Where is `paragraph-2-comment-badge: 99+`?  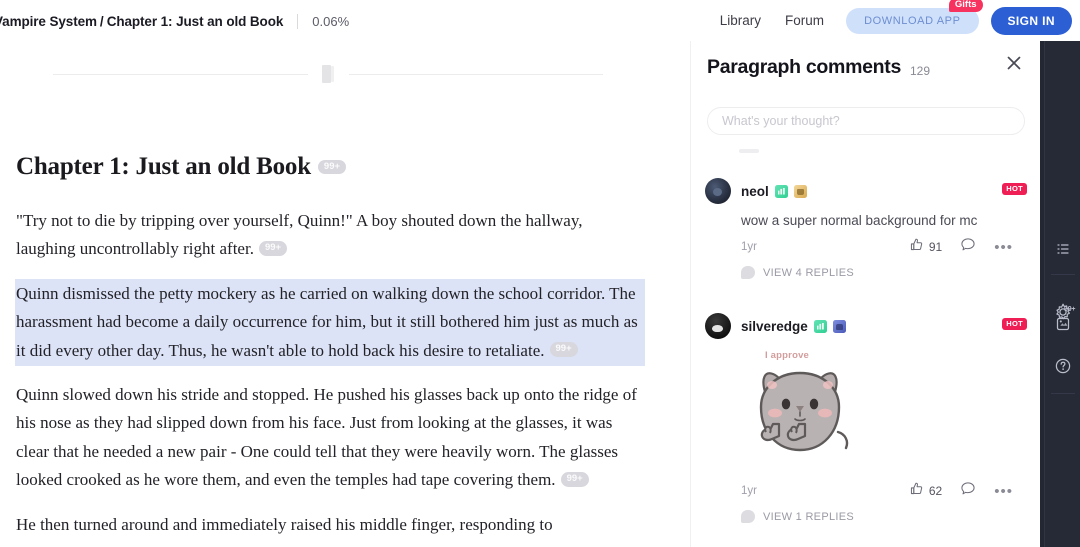 paragraph-2-comment-badge: 99+ is located at coordinates (563, 349).